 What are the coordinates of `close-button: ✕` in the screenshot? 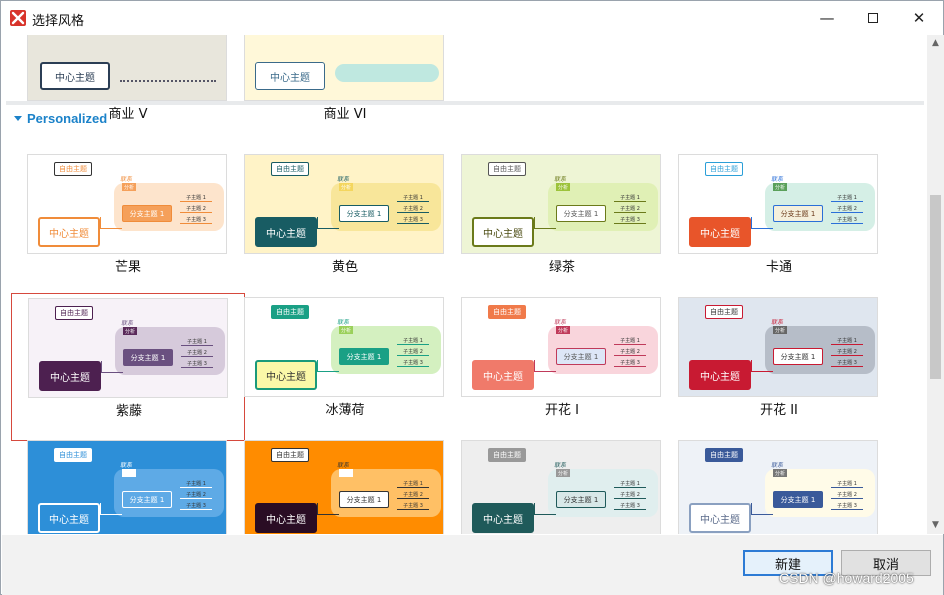 It's located at (919, 18).